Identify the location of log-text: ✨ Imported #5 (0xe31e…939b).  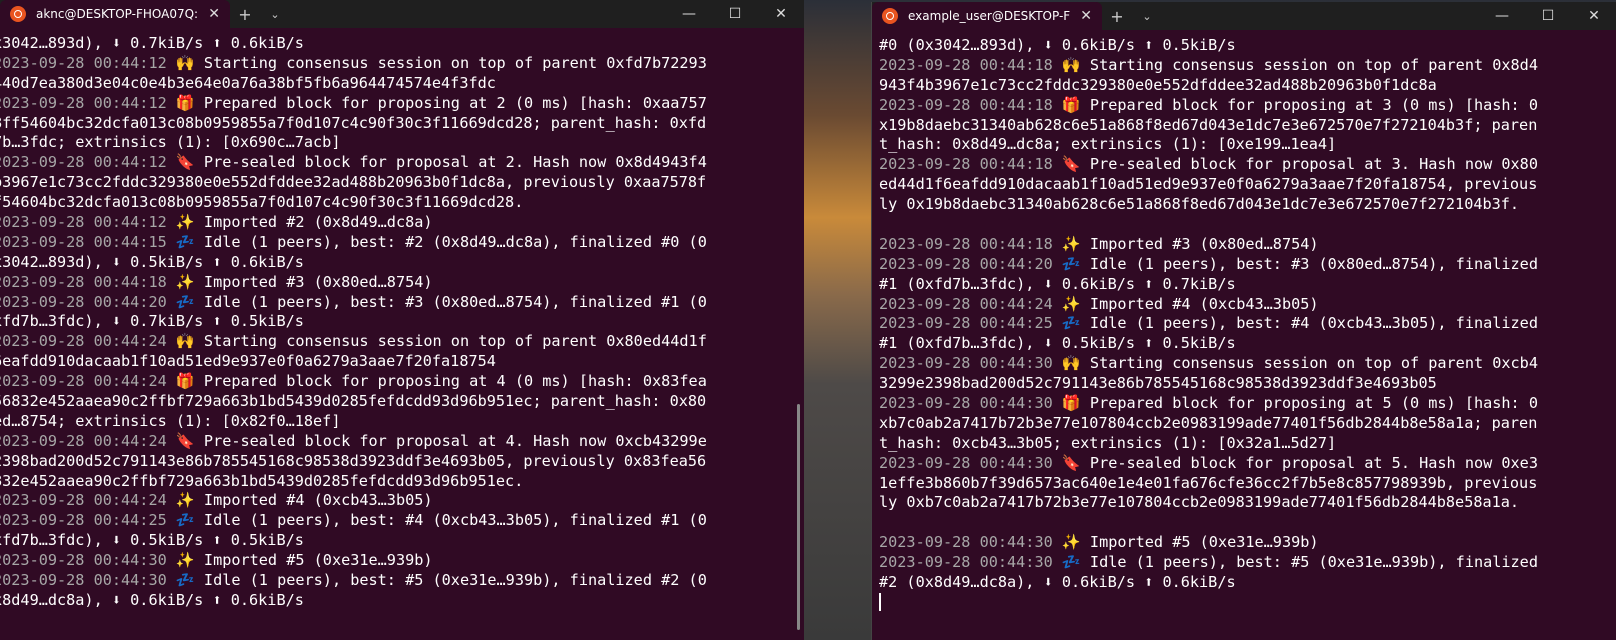
(299, 560).